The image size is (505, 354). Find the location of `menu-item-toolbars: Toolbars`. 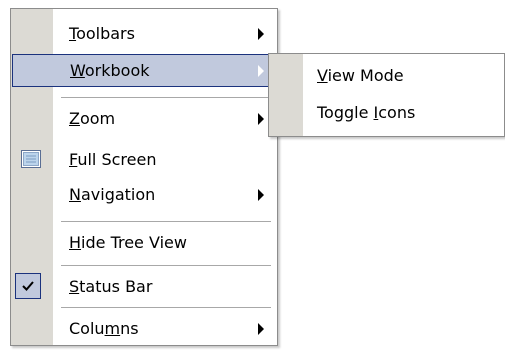

menu-item-toolbars: Toolbars is located at coordinates (144, 33).